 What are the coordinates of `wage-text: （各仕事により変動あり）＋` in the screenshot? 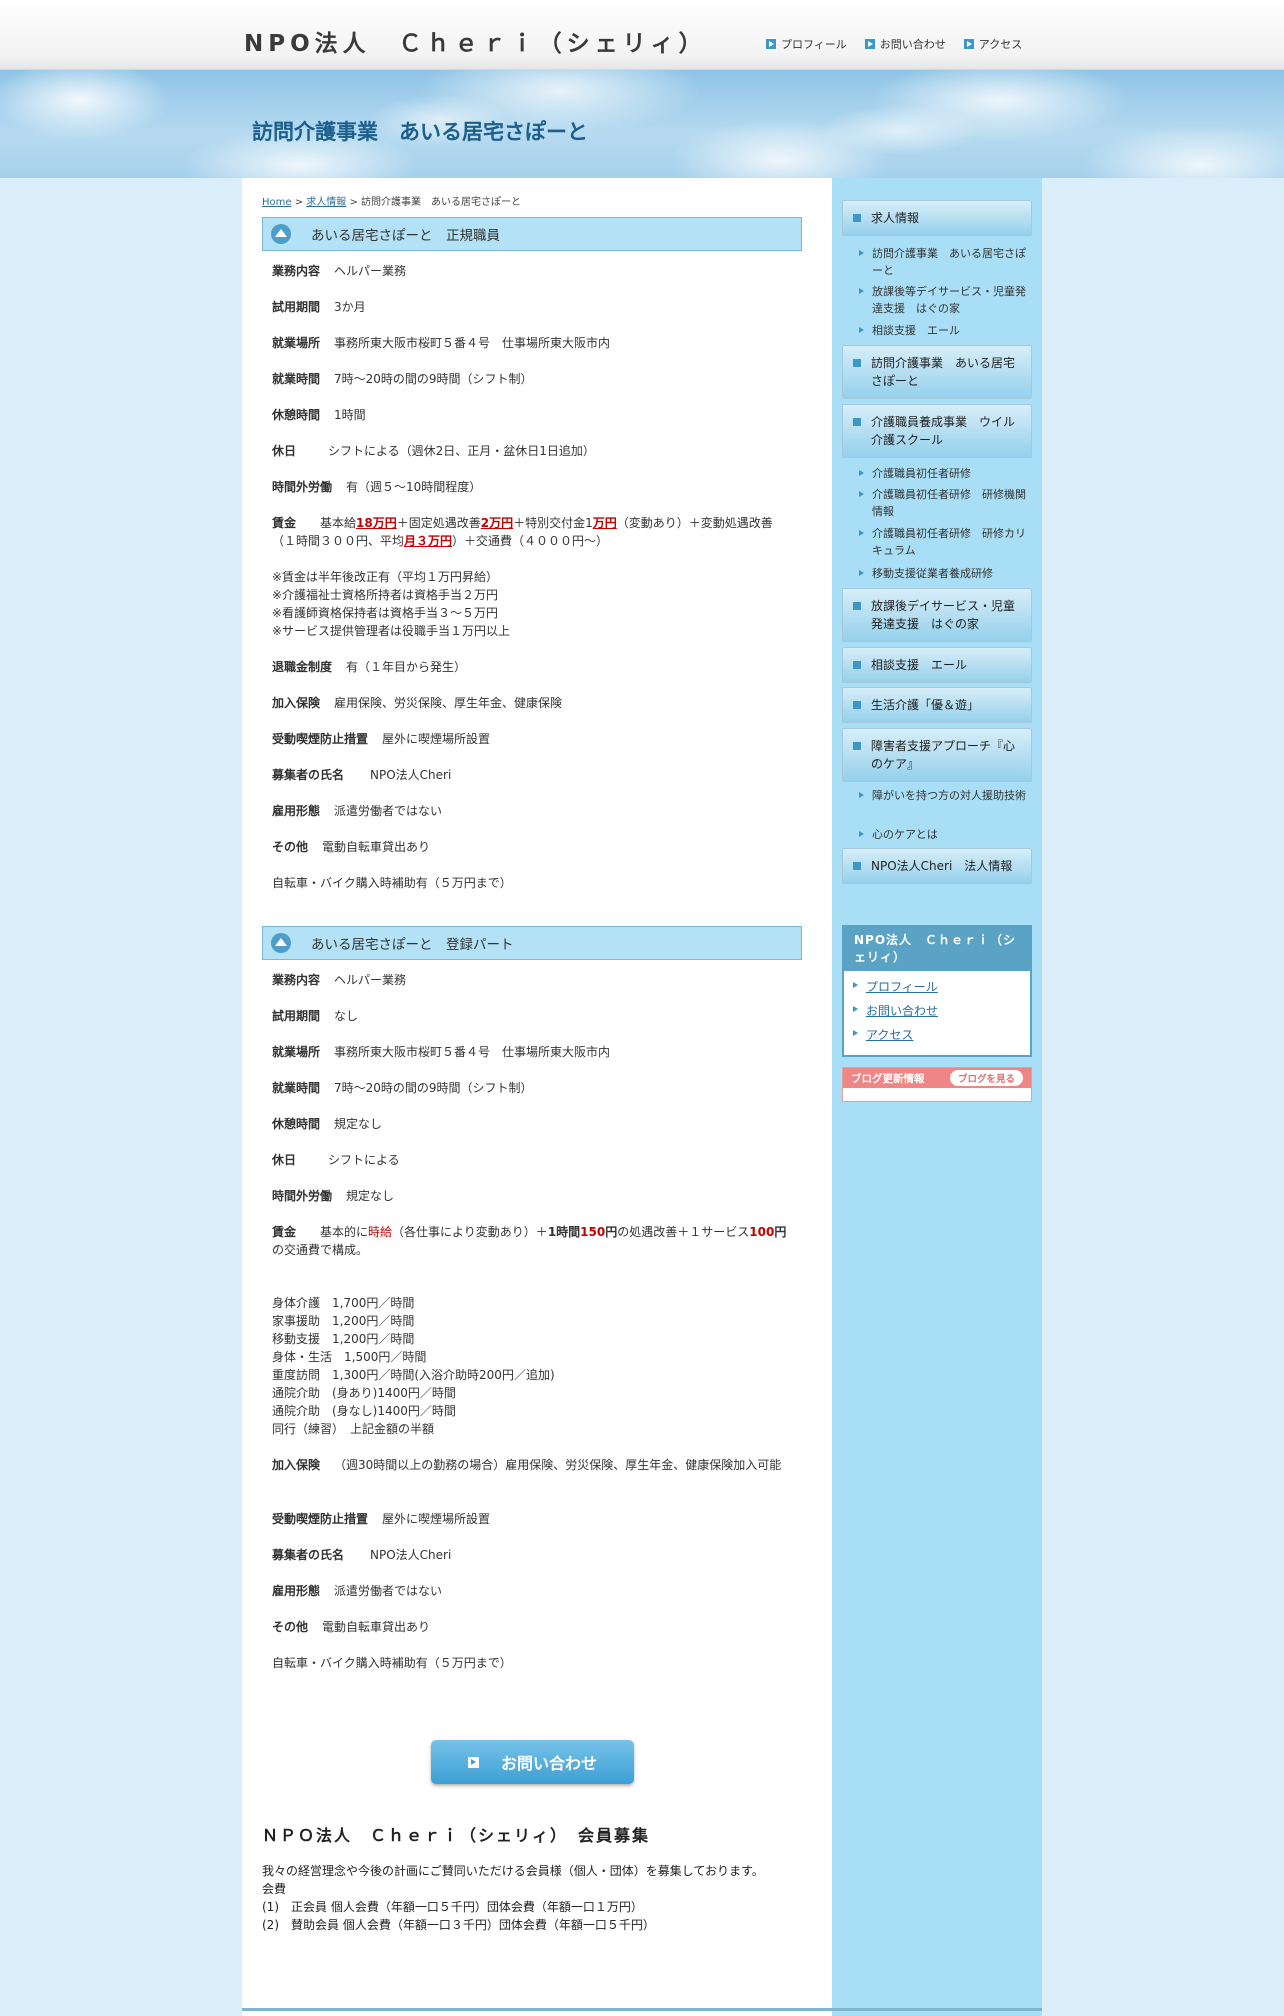 It's located at (470, 1232).